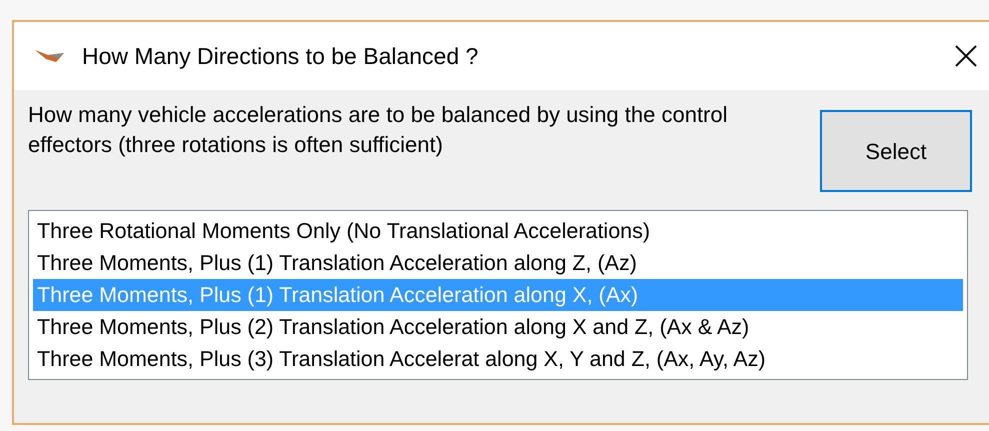  What do you see at coordinates (896, 151) in the screenshot?
I see `select-button: Select` at bounding box center [896, 151].